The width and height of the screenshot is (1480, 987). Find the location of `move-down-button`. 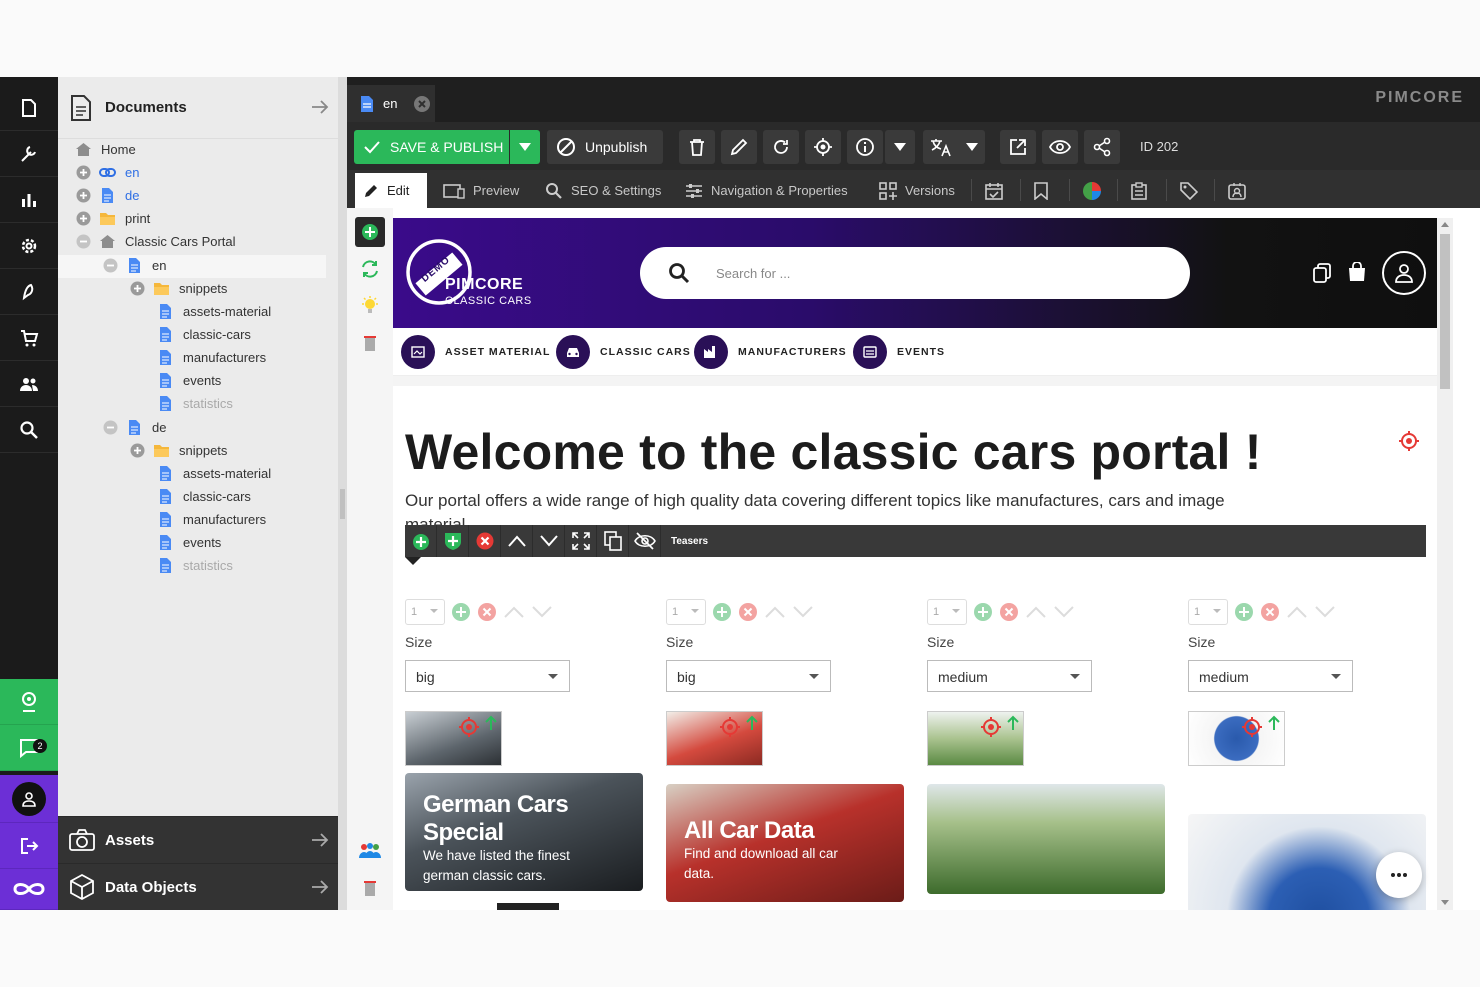

move-down-button is located at coordinates (549, 541).